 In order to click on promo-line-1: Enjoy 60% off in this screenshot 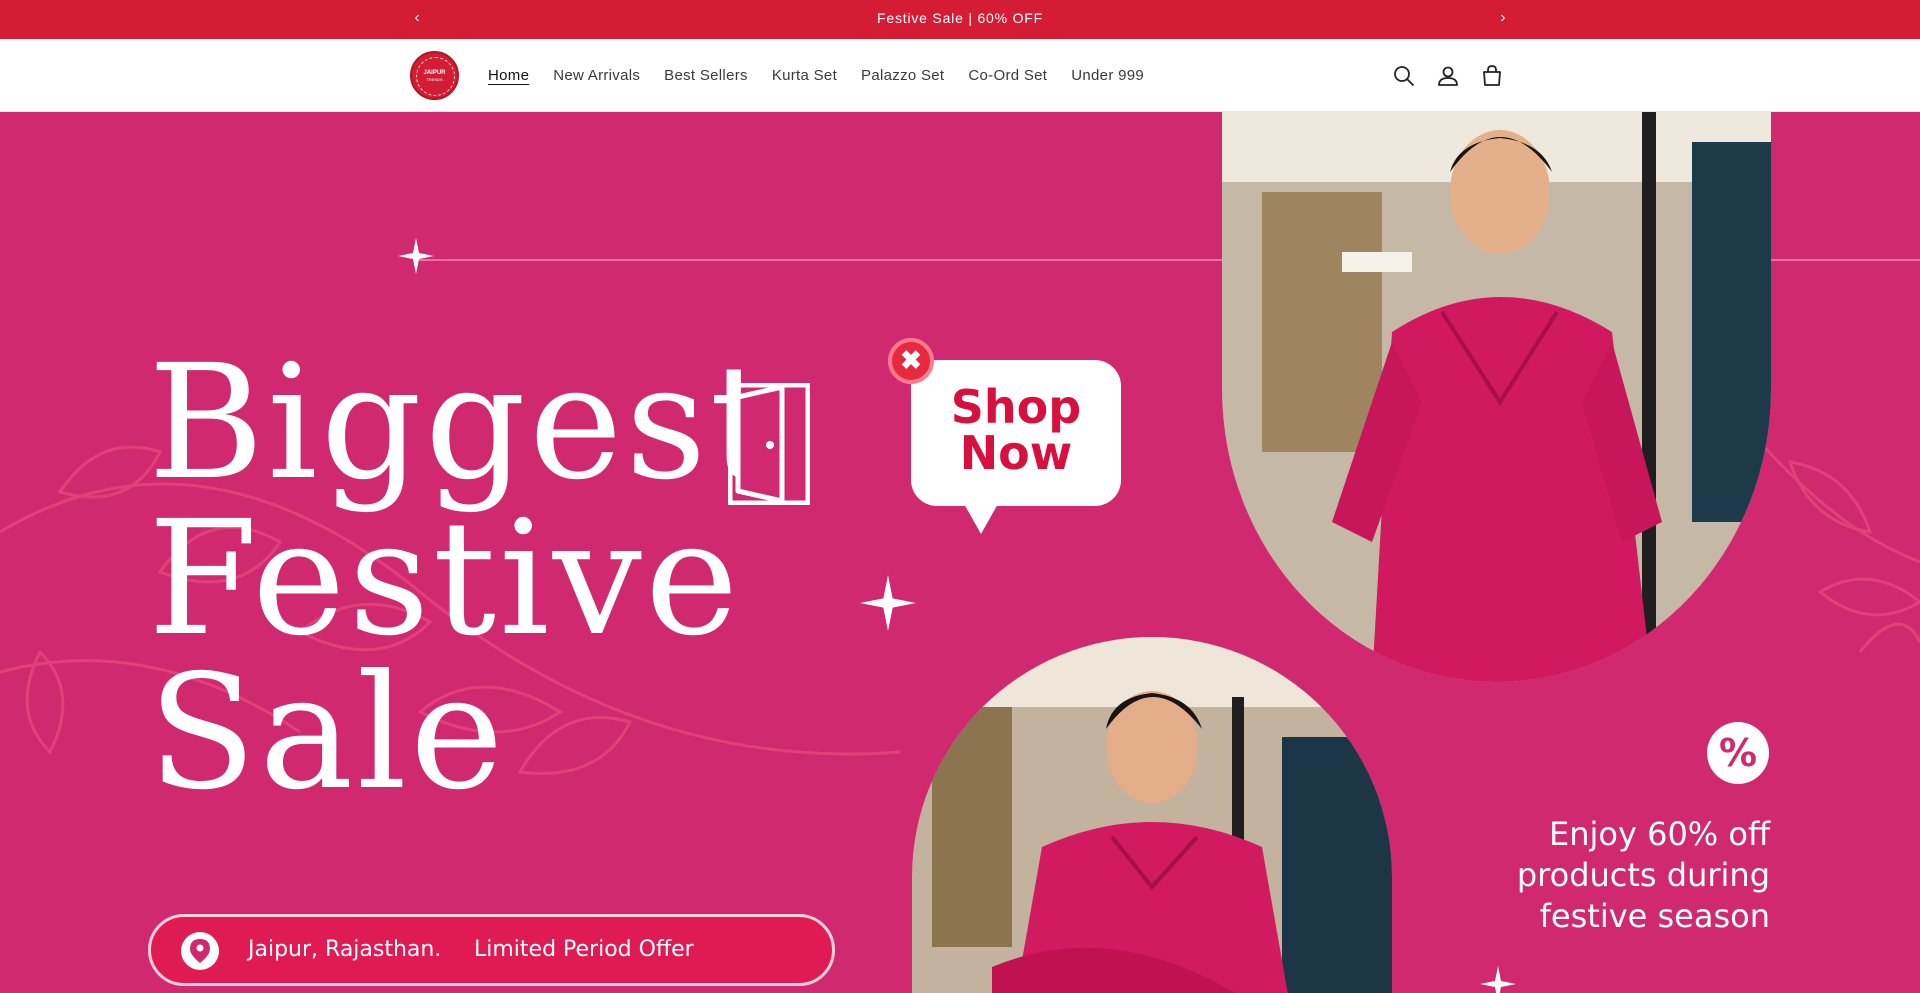, I will do `click(1659, 834)`.